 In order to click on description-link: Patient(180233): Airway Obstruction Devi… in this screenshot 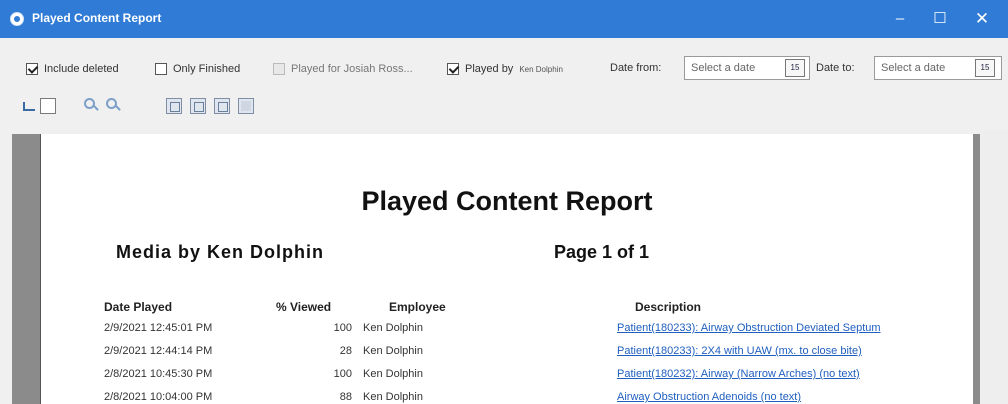, I will do `click(749, 328)`.